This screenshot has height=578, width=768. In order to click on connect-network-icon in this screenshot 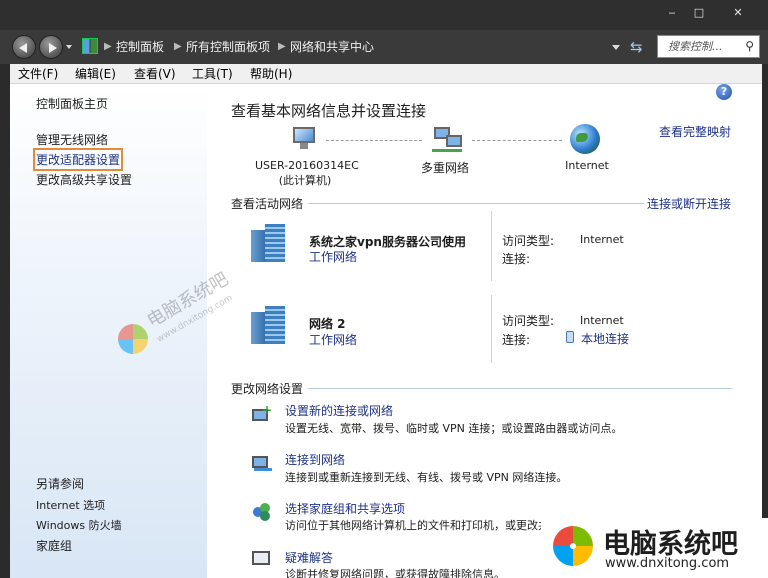, I will do `click(262, 463)`.